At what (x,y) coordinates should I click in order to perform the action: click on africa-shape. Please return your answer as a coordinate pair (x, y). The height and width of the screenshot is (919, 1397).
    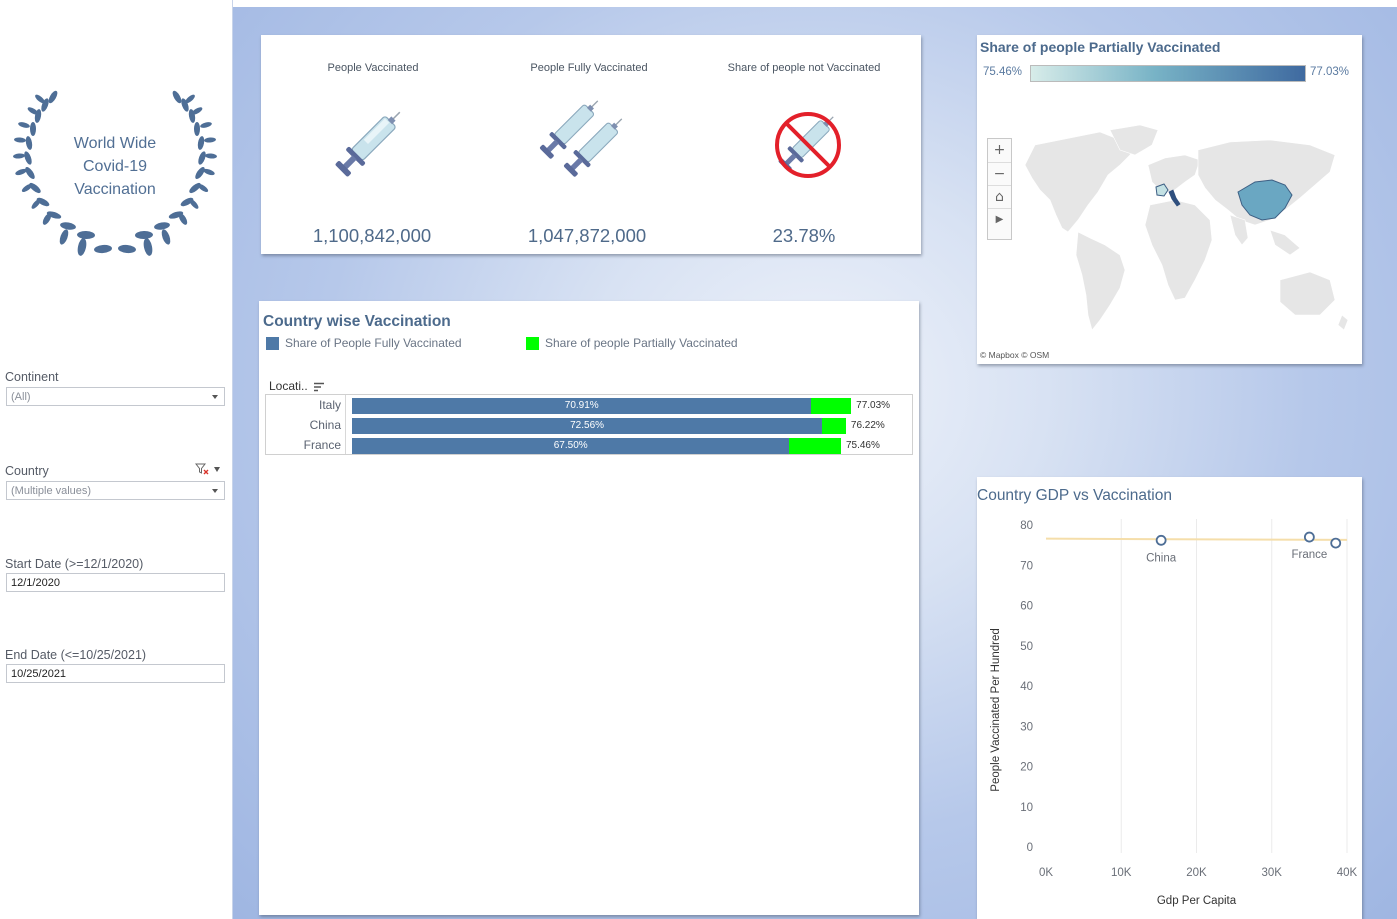
    Looking at the image, I should click on (1178, 250).